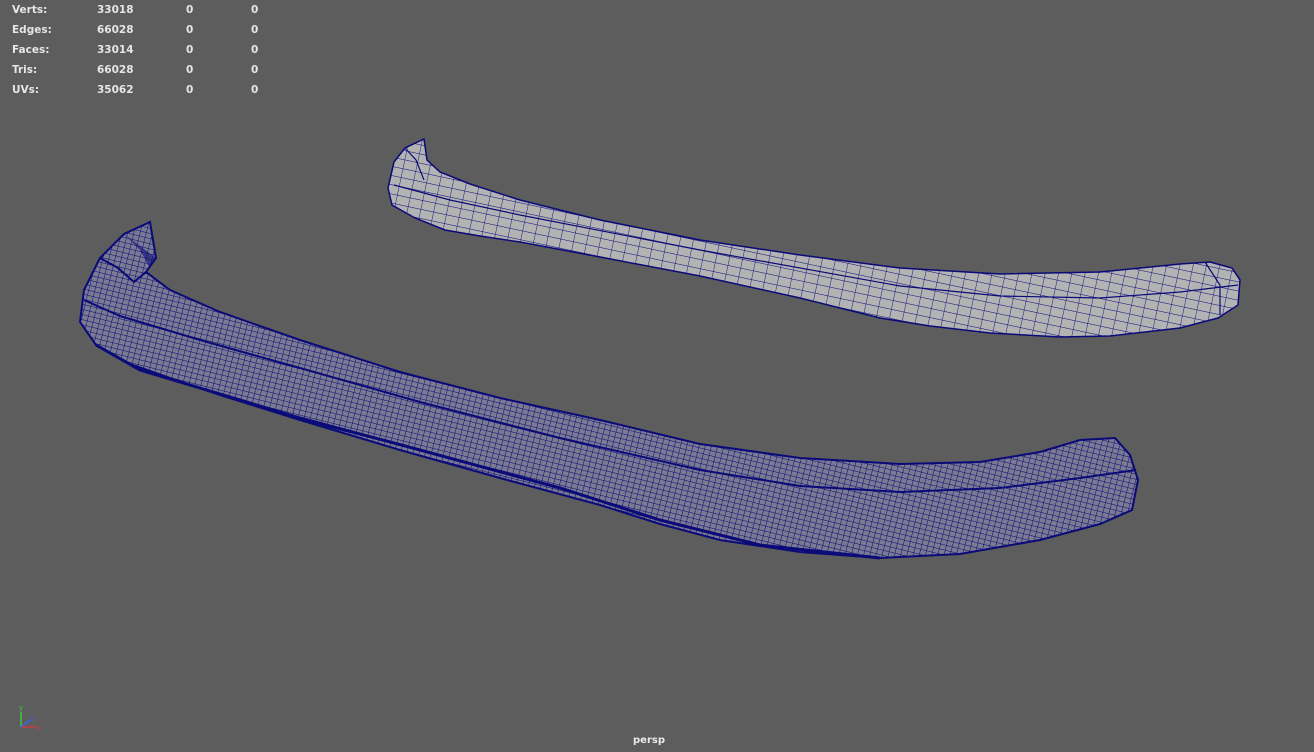 This screenshot has width=1314, height=752. I want to click on hud-label: Edges:, so click(32, 30).